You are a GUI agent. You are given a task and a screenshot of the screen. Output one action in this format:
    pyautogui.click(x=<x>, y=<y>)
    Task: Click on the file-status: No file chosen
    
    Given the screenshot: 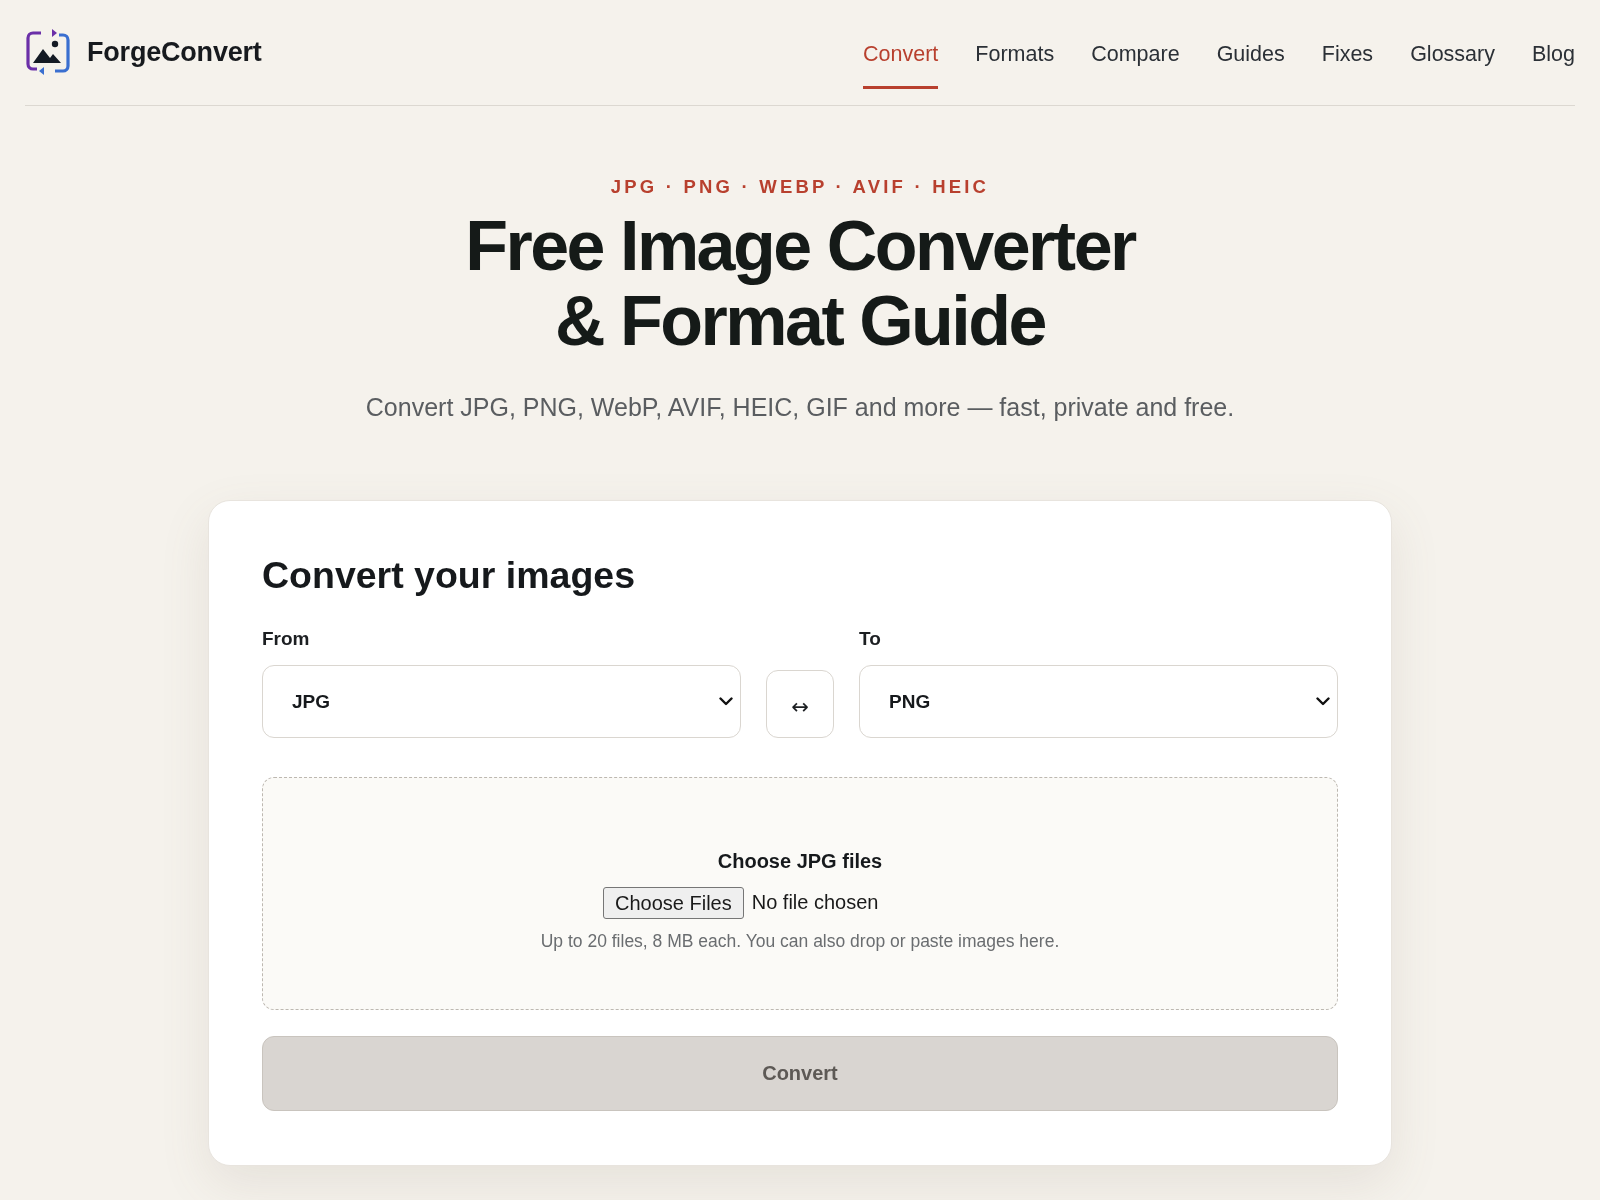 What is the action you would take?
    pyautogui.click(x=815, y=902)
    